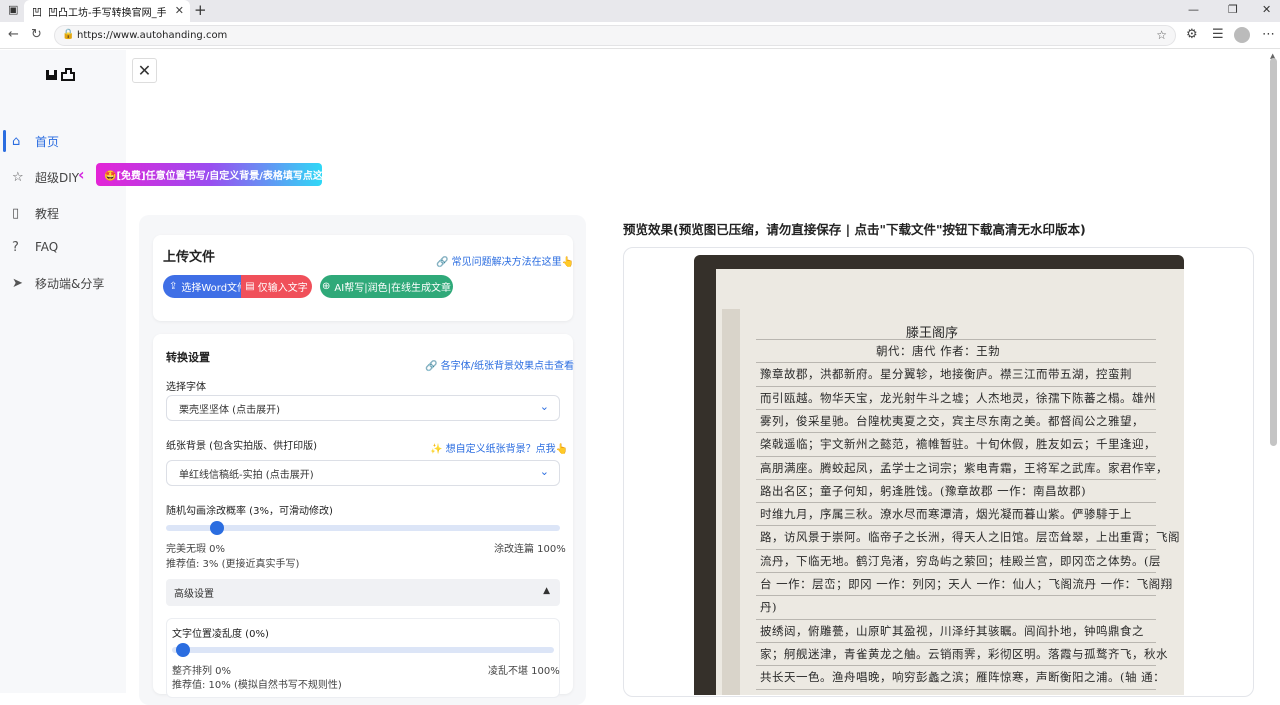 Image resolution: width=1280 pixels, height=705 pixels. Describe the element at coordinates (216, 528) in the screenshot. I see `probability-slider-knob` at that location.